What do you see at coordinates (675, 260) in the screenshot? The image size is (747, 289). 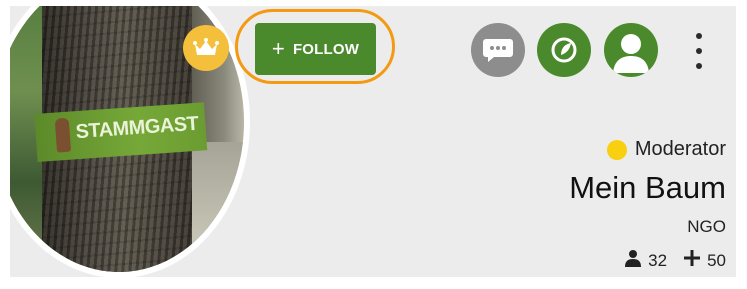 I see `stats-row: 32 50` at bounding box center [675, 260].